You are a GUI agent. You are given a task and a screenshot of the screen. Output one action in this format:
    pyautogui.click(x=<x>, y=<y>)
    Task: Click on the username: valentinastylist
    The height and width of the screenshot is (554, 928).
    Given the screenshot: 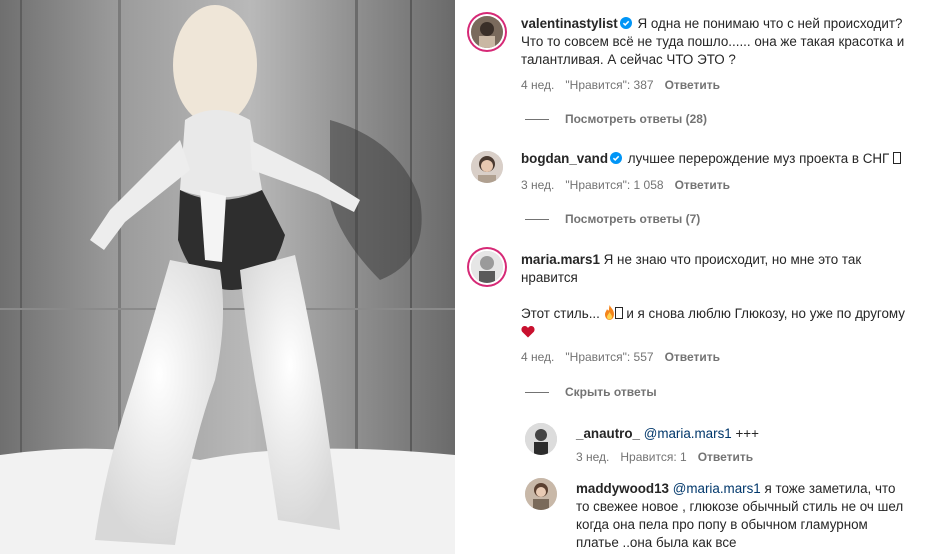 What is the action you would take?
    pyautogui.click(x=569, y=23)
    